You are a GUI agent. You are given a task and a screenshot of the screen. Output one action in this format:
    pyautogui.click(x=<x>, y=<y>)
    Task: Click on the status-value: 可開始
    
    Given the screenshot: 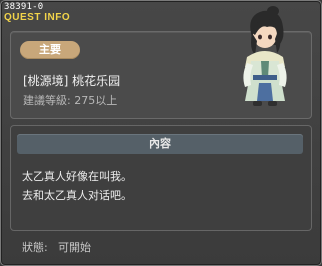 What is the action you would take?
    pyautogui.click(x=74, y=247)
    